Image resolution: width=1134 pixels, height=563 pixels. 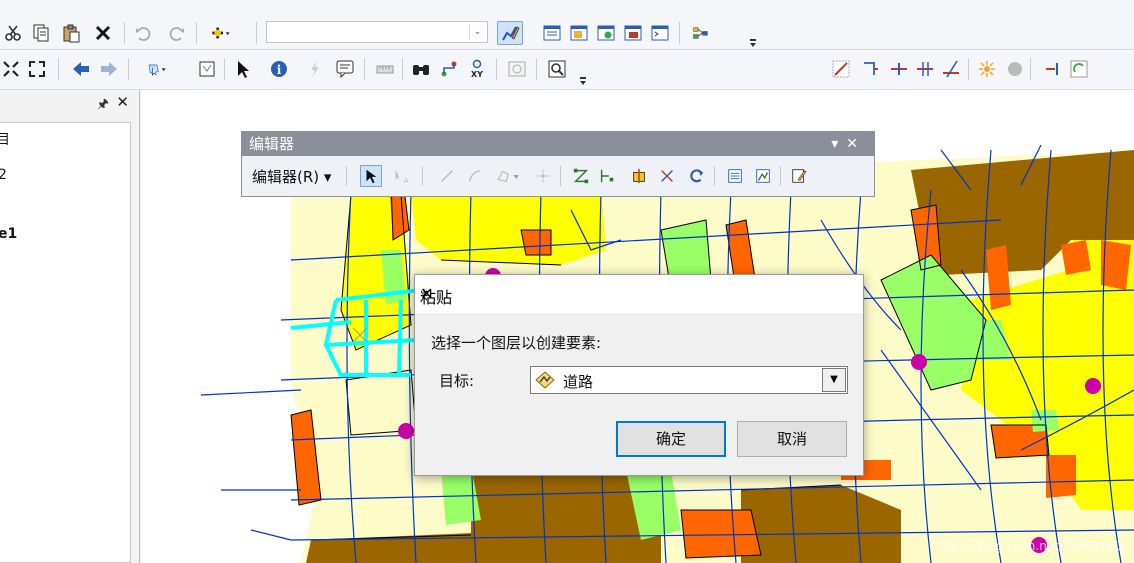 I want to click on clear-selection-icon, so click(x=207, y=69).